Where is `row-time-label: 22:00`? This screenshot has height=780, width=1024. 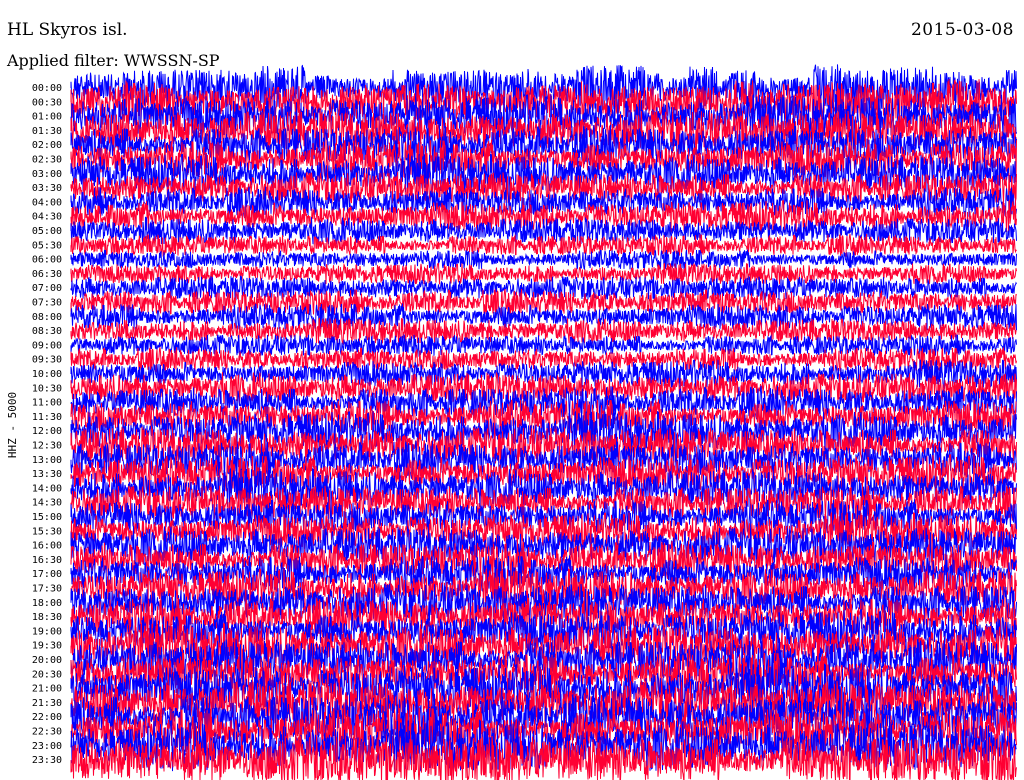
row-time-label: 22:00 is located at coordinates (47, 717).